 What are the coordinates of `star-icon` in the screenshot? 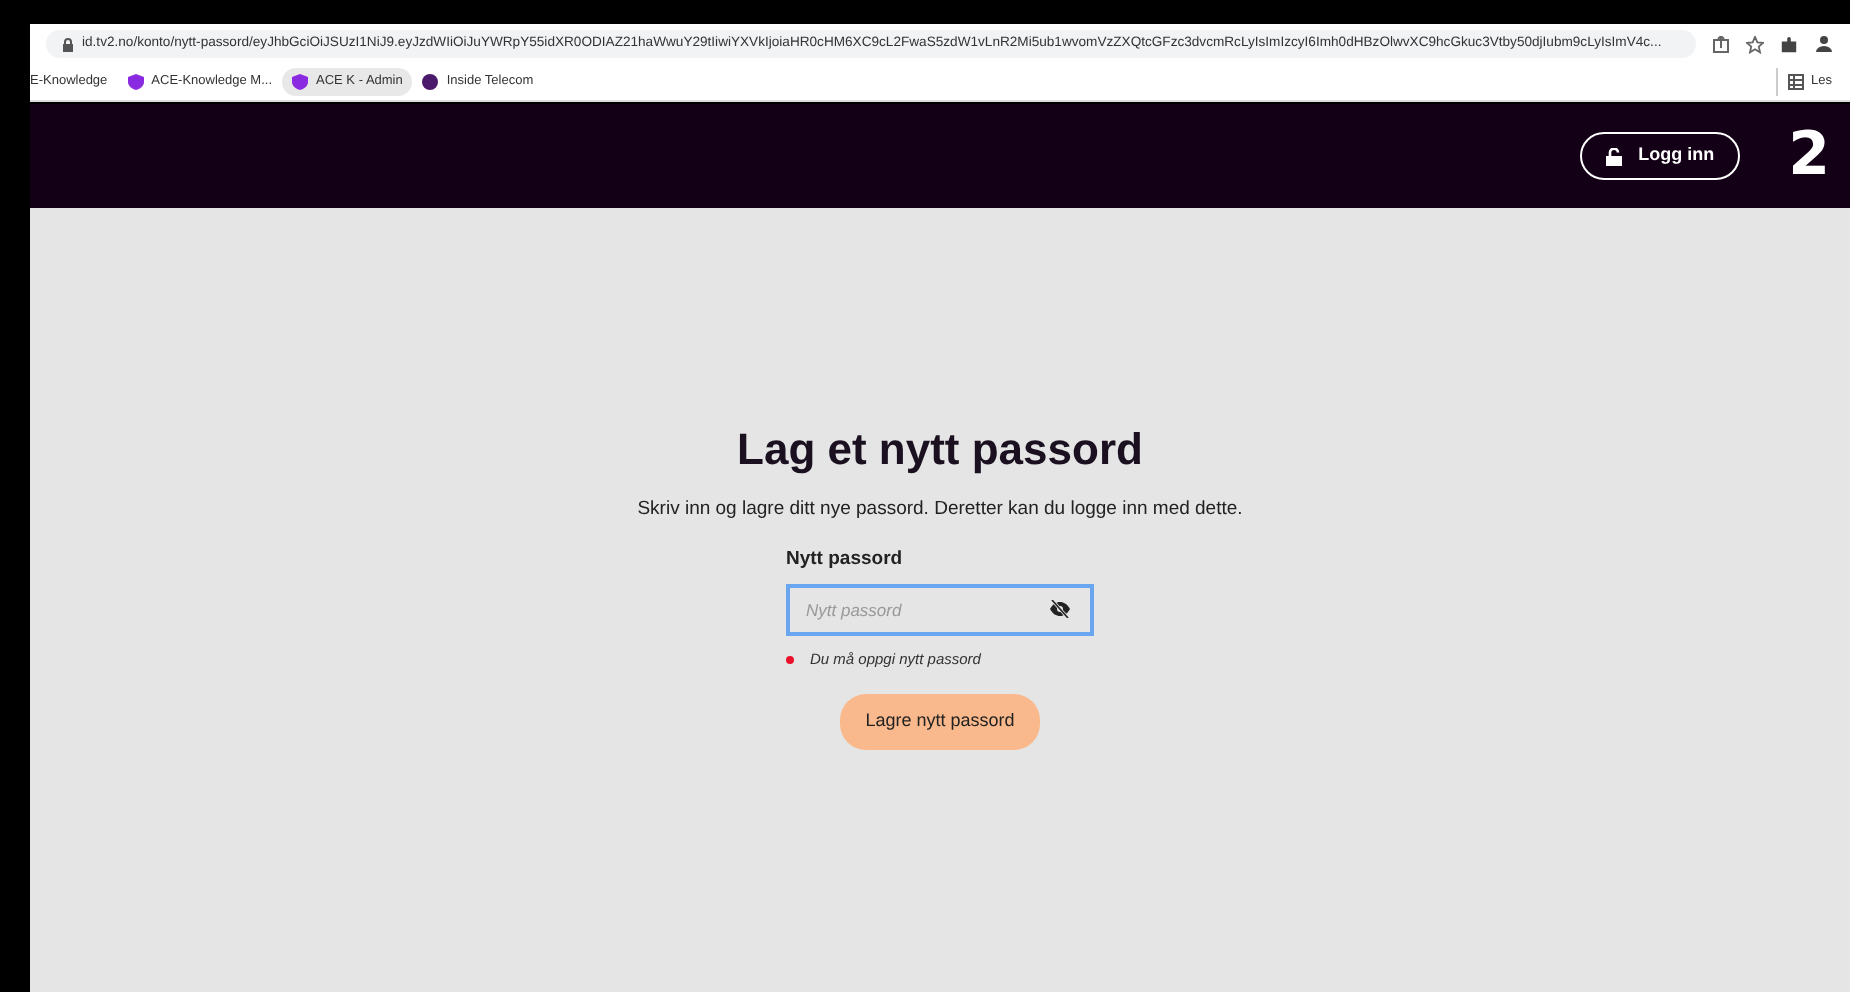 It's located at (1755, 44).